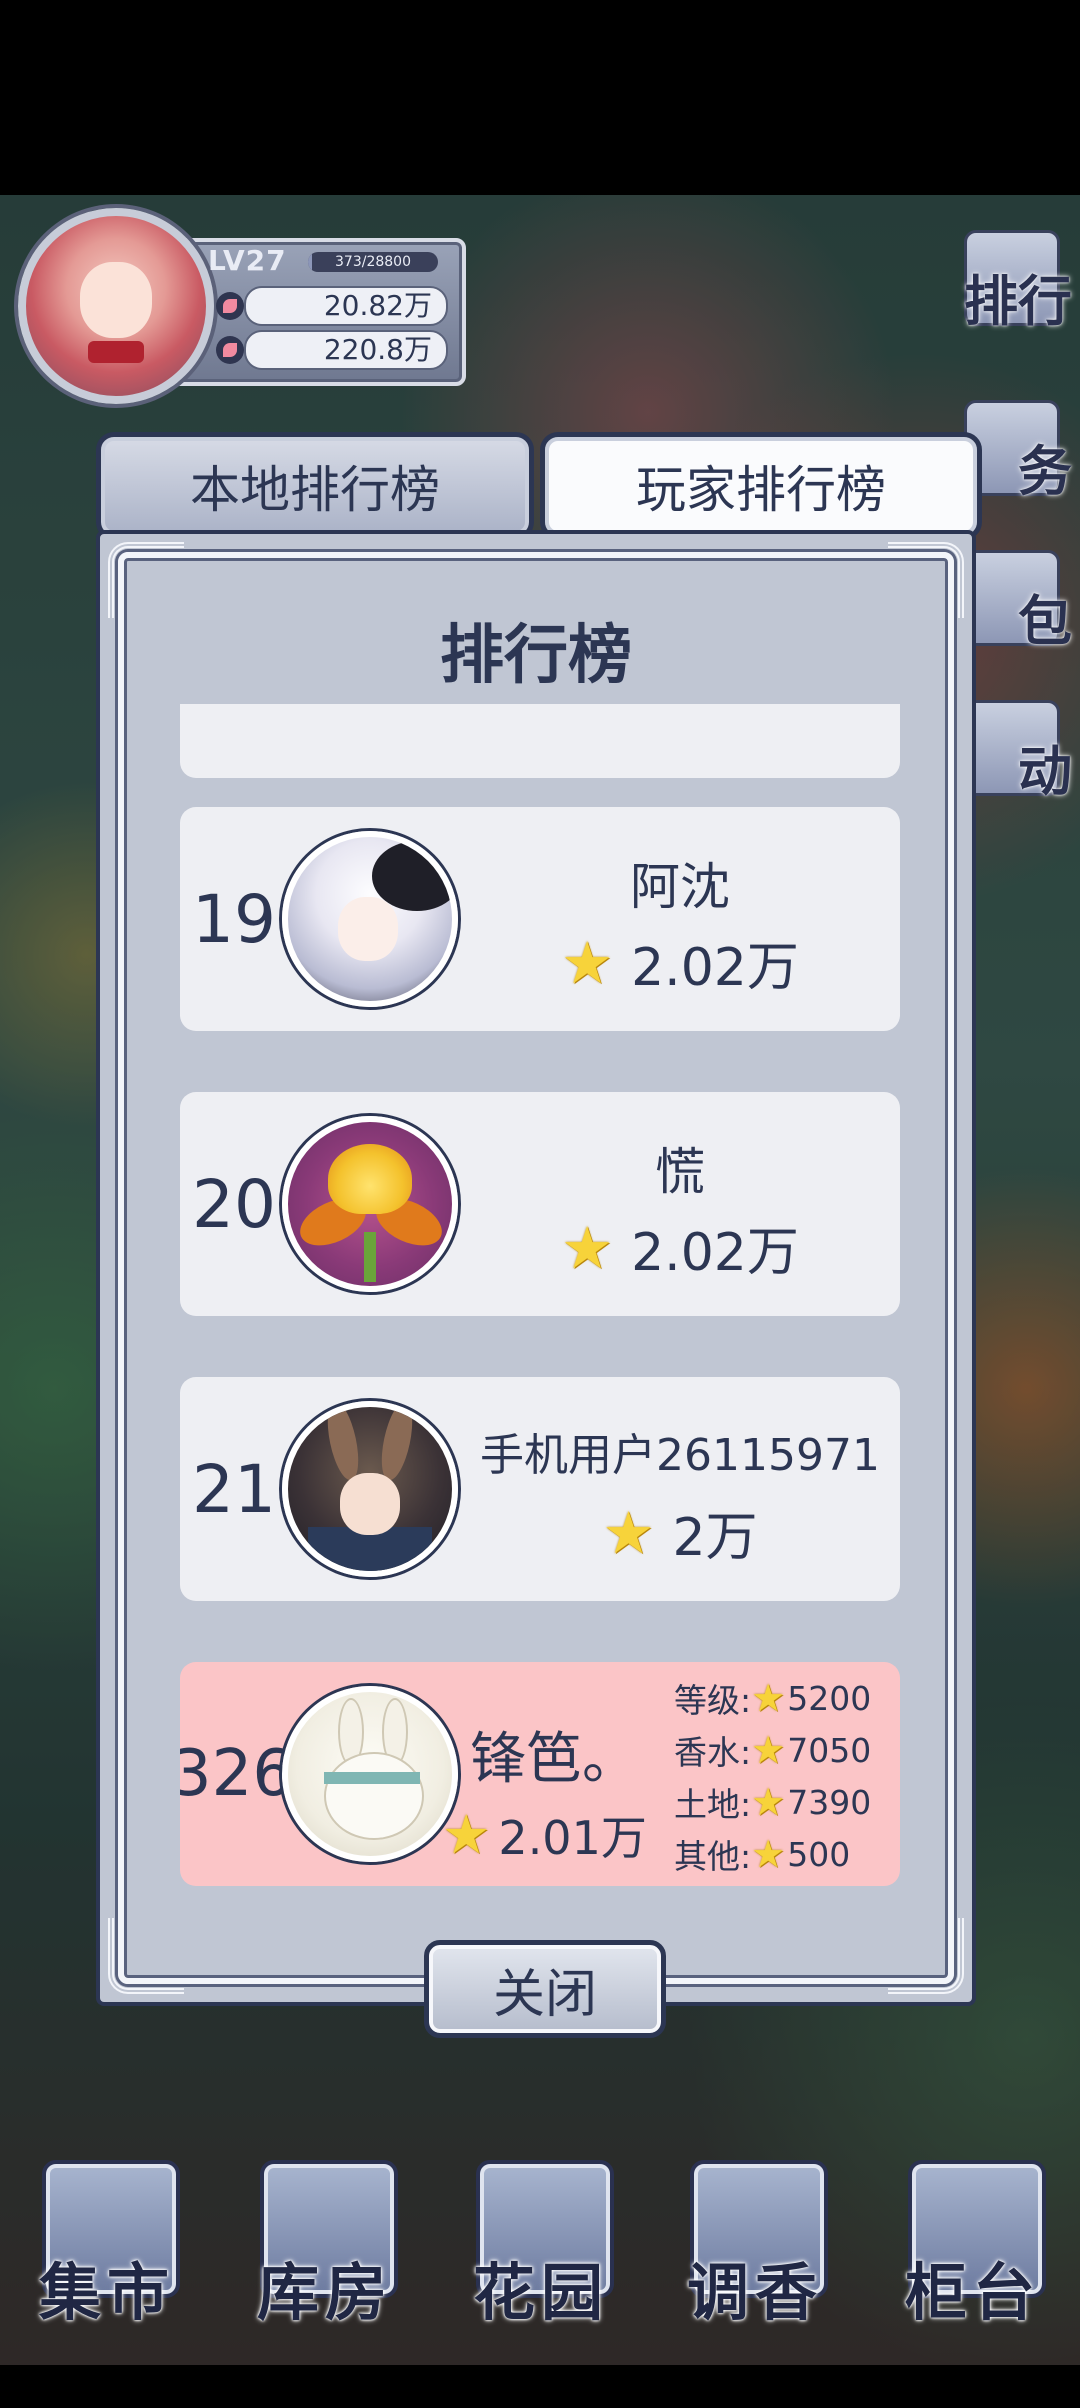 The height and width of the screenshot is (2408, 1080). I want to click on score-value: 2.01万, so click(572, 1838).